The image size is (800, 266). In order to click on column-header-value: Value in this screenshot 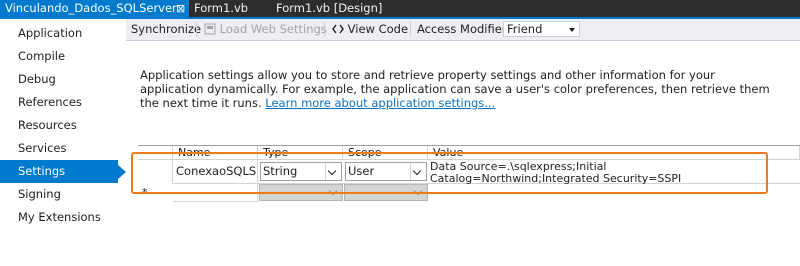, I will do `click(614, 153)`.